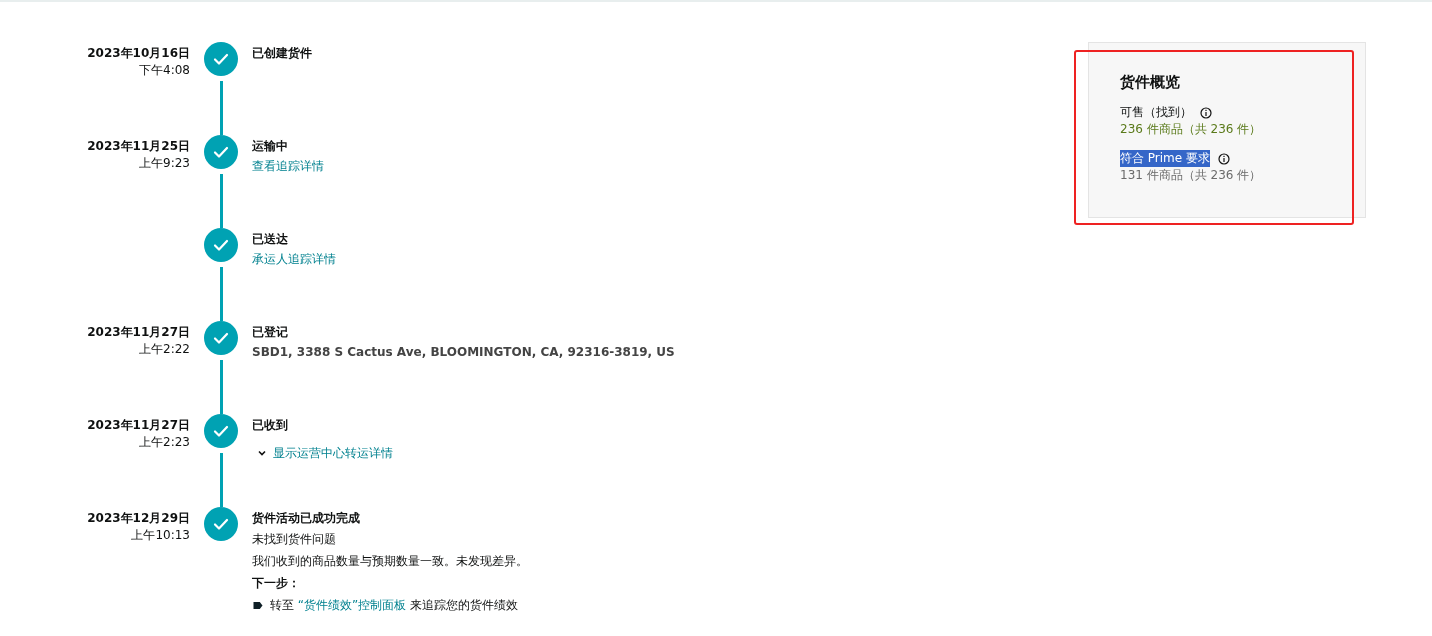  What do you see at coordinates (1156, 112) in the screenshot?
I see `metric-label: 可售（找到）` at bounding box center [1156, 112].